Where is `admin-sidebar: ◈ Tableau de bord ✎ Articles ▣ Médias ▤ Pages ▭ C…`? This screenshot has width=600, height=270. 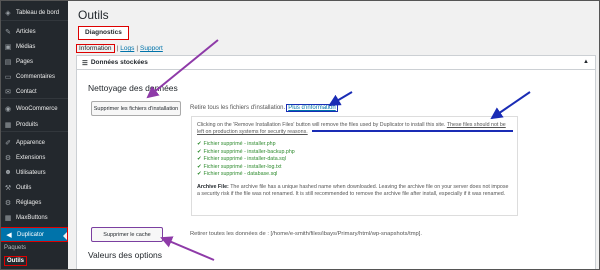 admin-sidebar: ◈ Tableau de bord ✎ Articles ▣ Médias ▤ Pages ▭ C… is located at coordinates (34, 135).